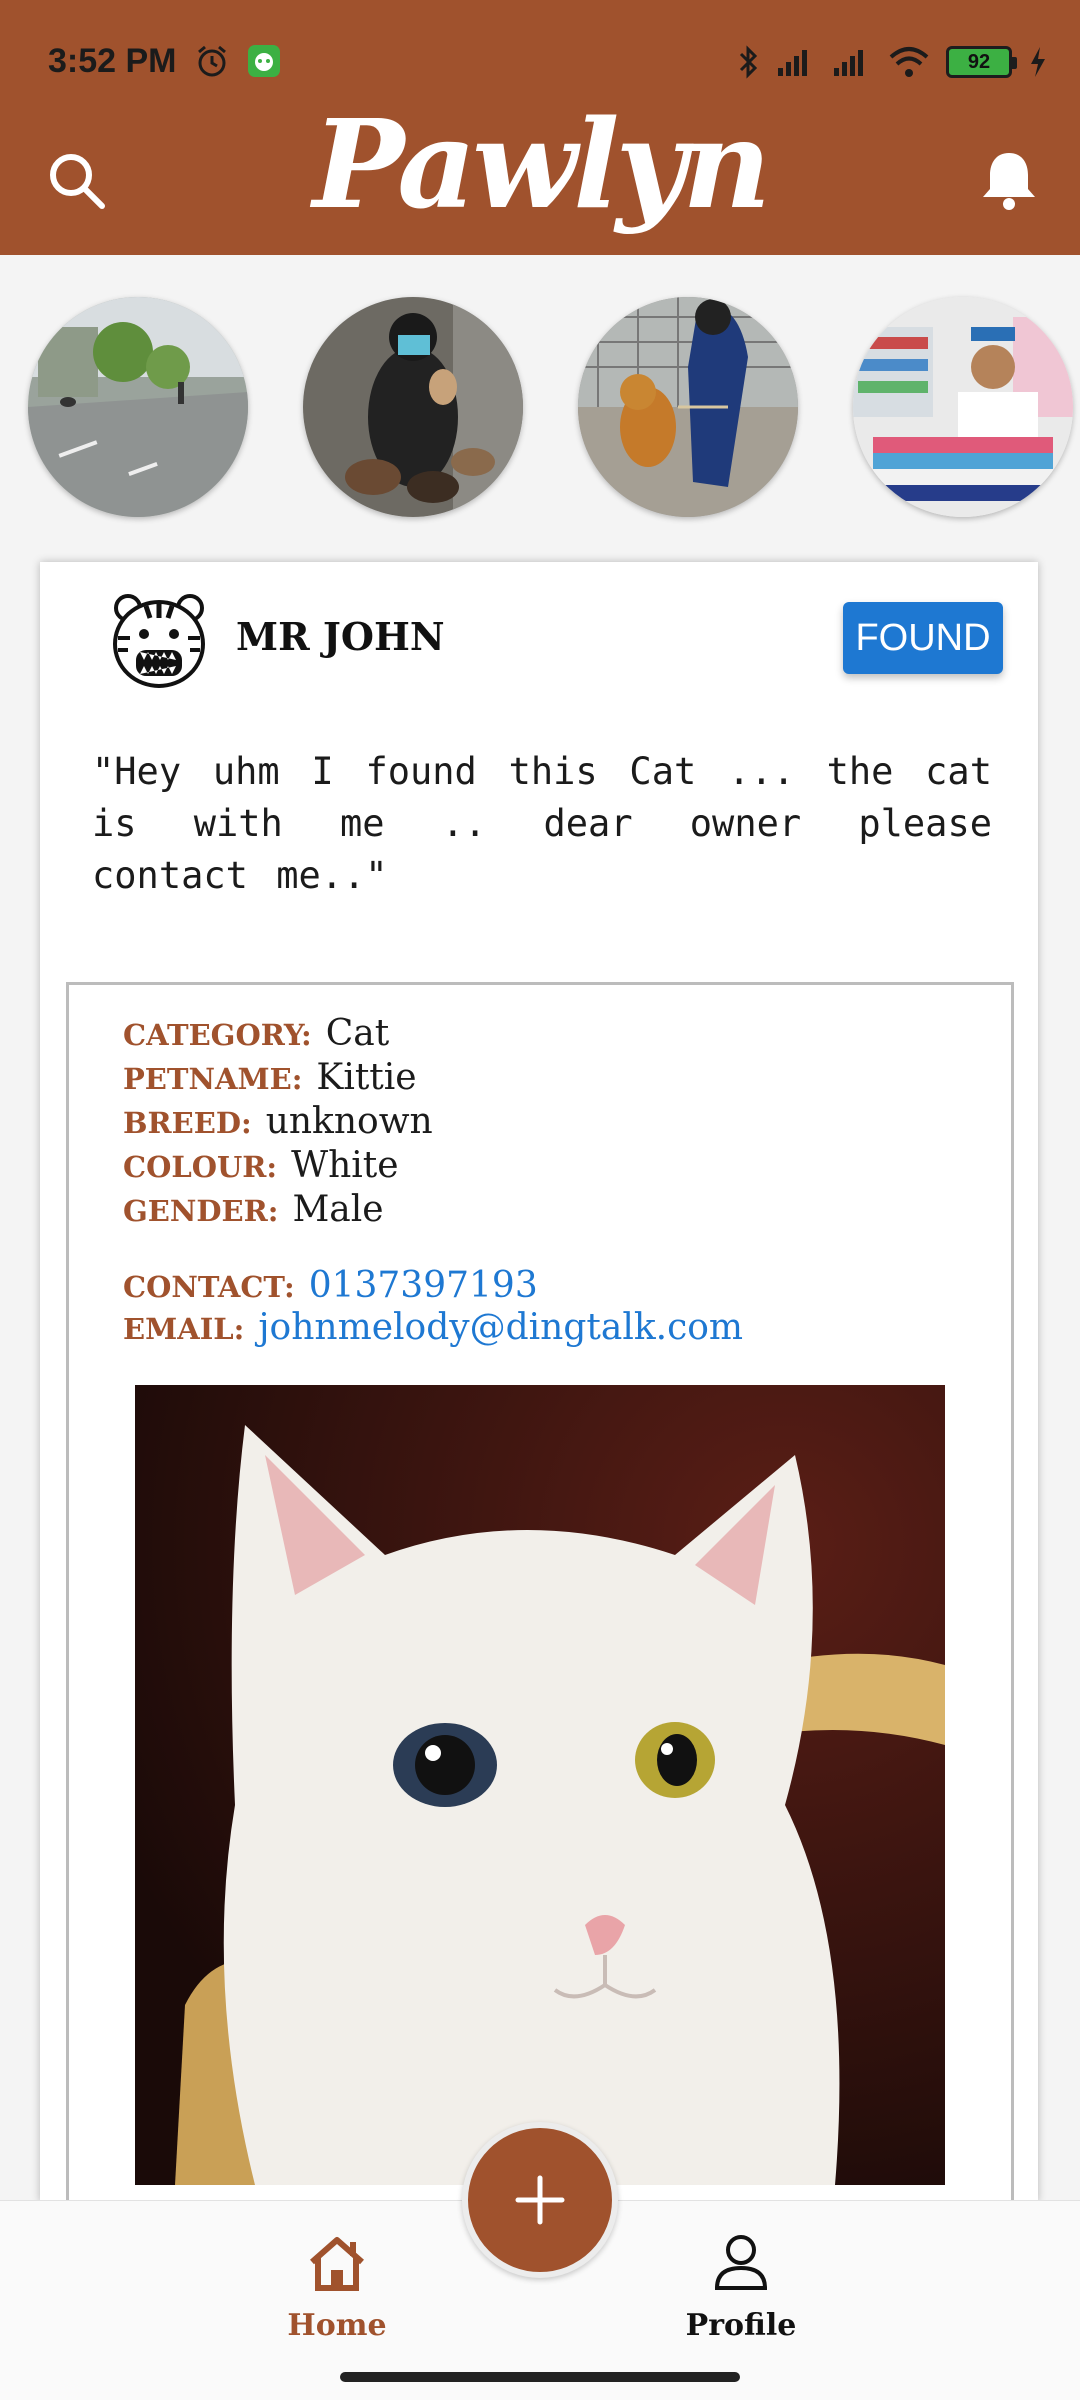 This screenshot has width=1080, height=2400. I want to click on contact-phone-row: CONTACT: 0137397193, so click(433, 1286).